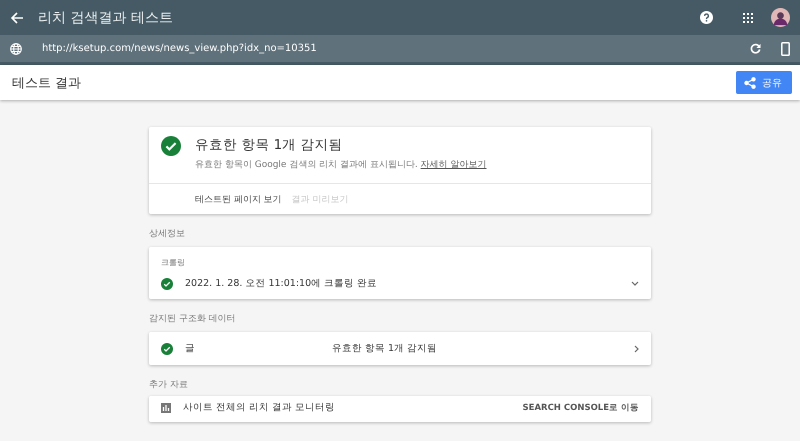 The height and width of the screenshot is (441, 800). I want to click on mobile-device-icon, so click(785, 49).